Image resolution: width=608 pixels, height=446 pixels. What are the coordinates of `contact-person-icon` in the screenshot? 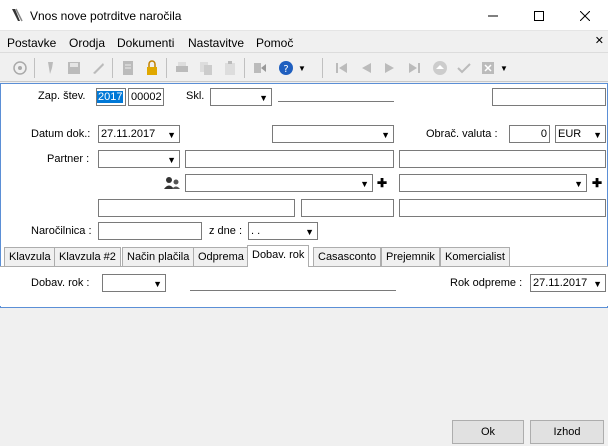 It's located at (172, 183).